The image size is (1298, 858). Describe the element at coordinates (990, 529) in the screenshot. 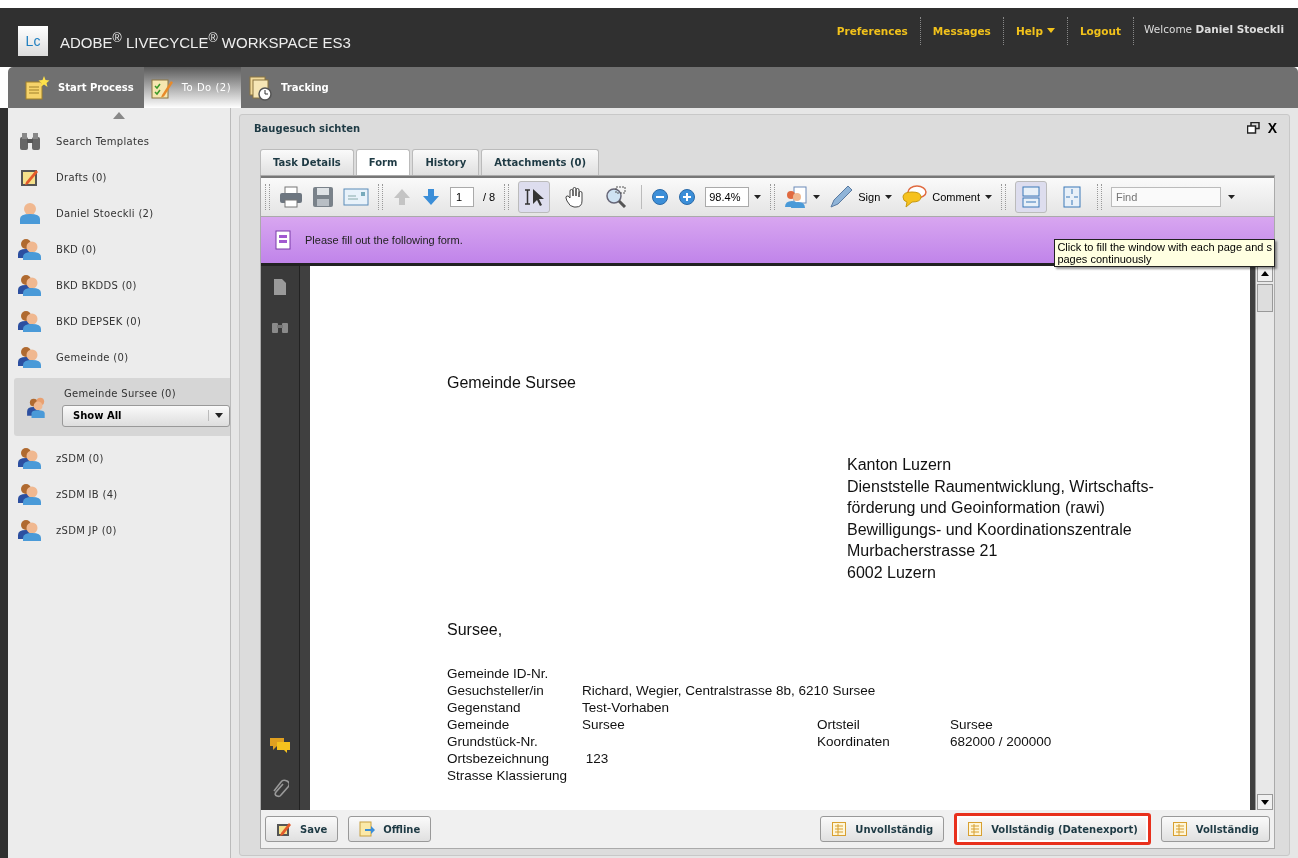

I see `address-line: Bewilligungs- und Koordinationszentrale` at that location.